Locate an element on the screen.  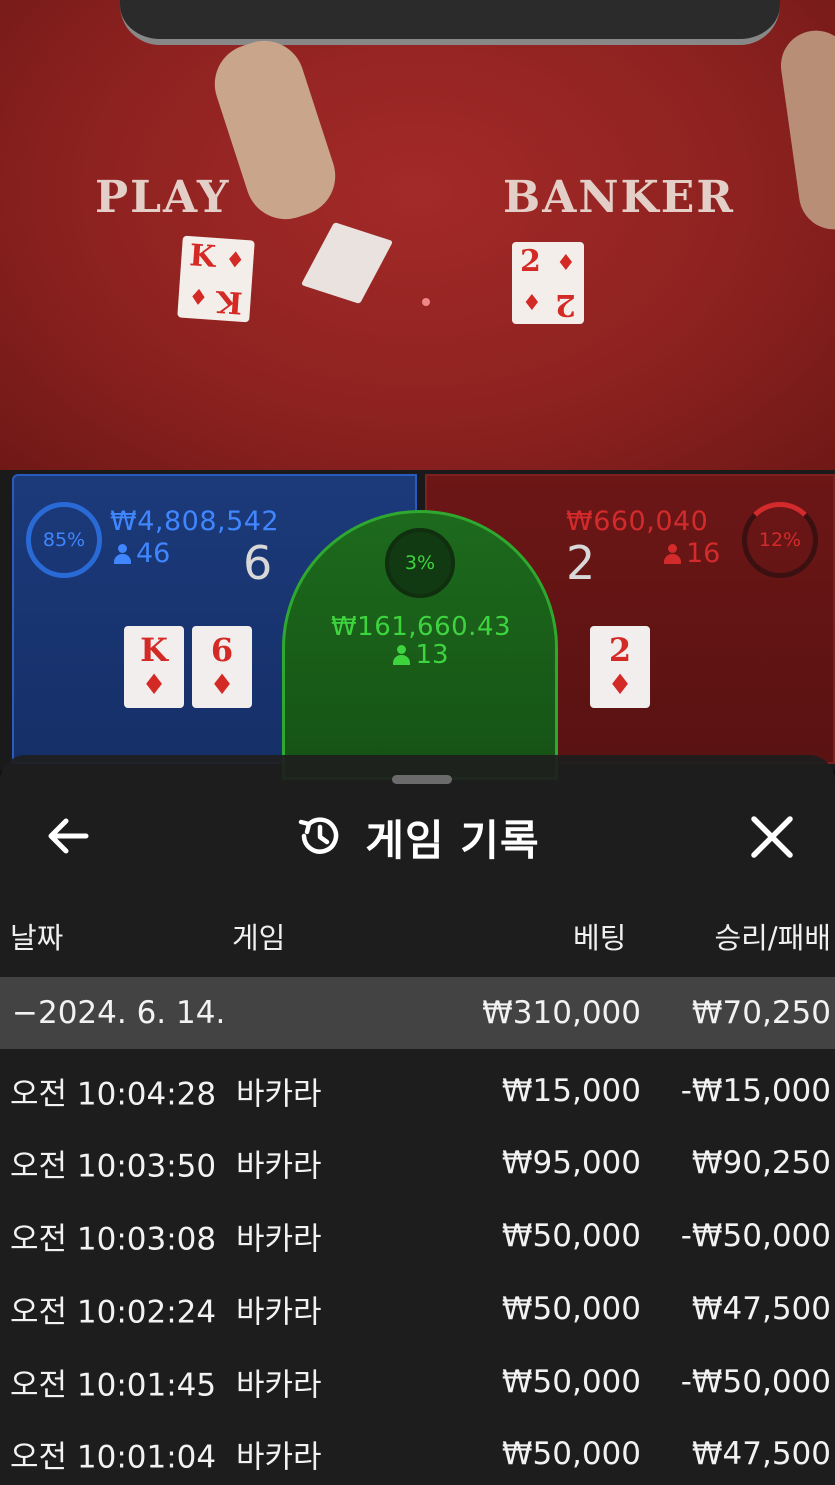
column-header-result: 승리/패배 is located at coordinates (773, 938).